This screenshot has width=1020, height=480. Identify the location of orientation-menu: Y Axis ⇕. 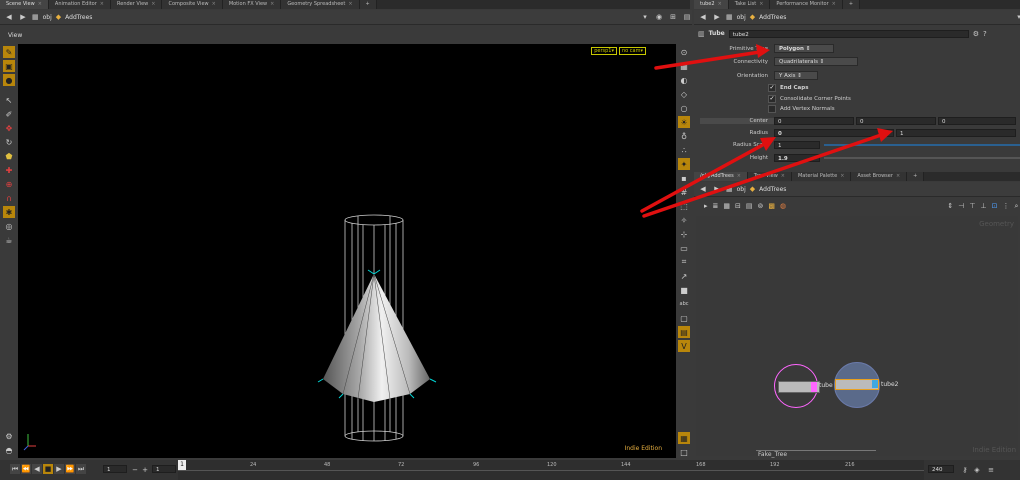
(796, 75).